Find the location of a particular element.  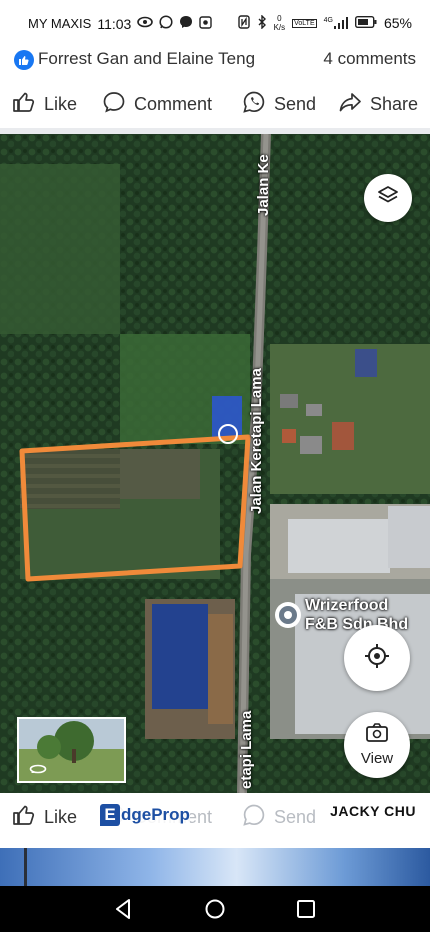

view-button: View is located at coordinates (377, 745).